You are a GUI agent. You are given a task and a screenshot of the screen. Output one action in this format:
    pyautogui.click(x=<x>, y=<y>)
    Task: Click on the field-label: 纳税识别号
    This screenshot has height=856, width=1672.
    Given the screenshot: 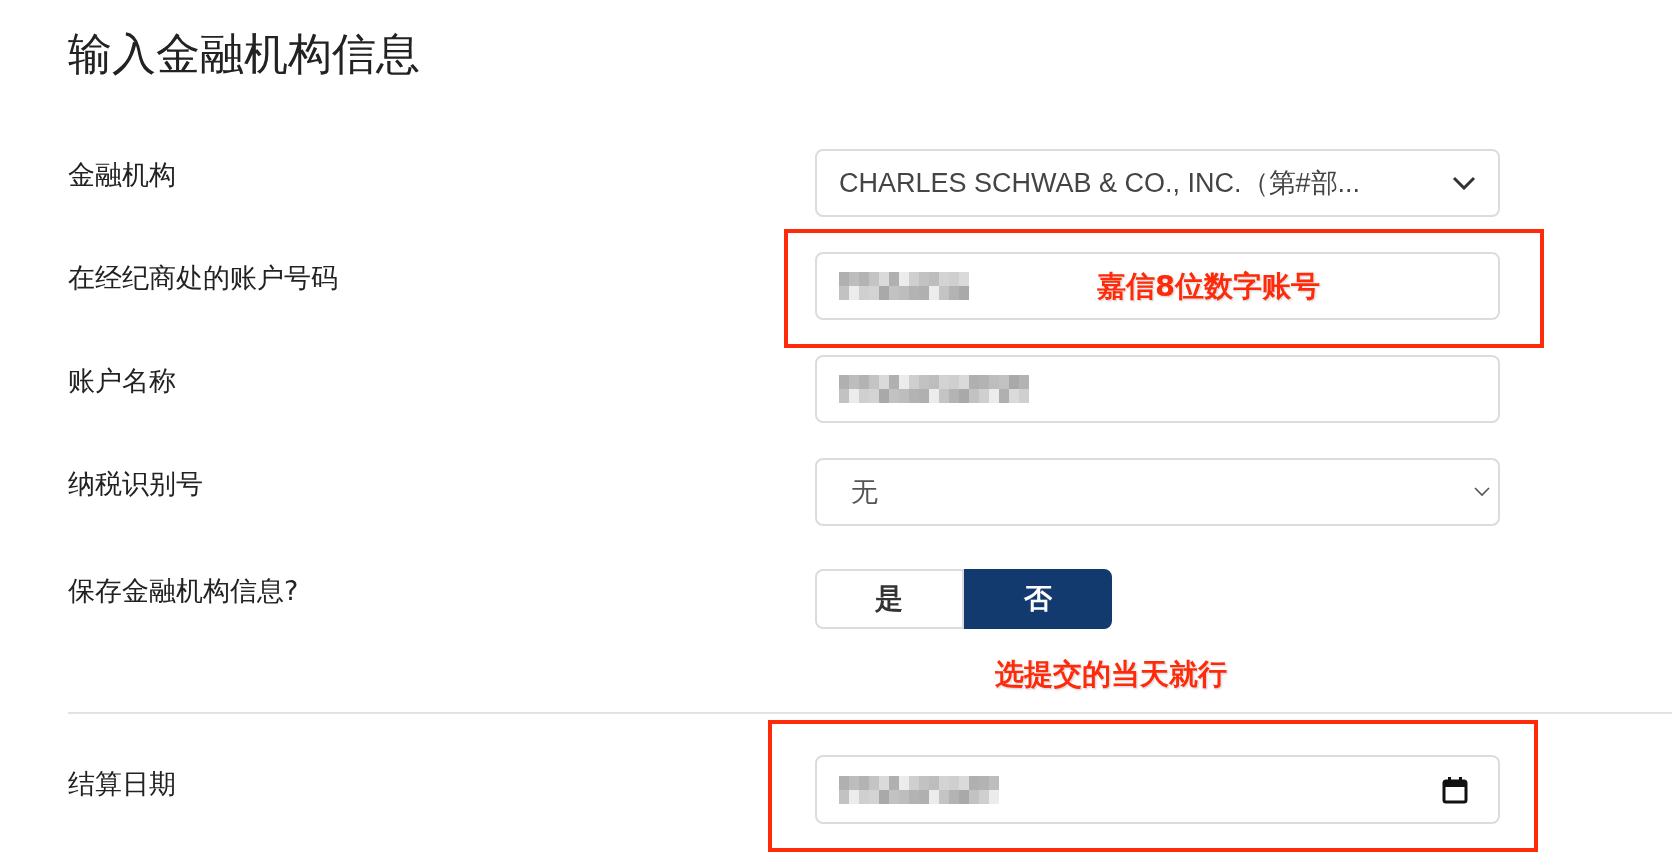 What is the action you would take?
    pyautogui.click(x=136, y=484)
    